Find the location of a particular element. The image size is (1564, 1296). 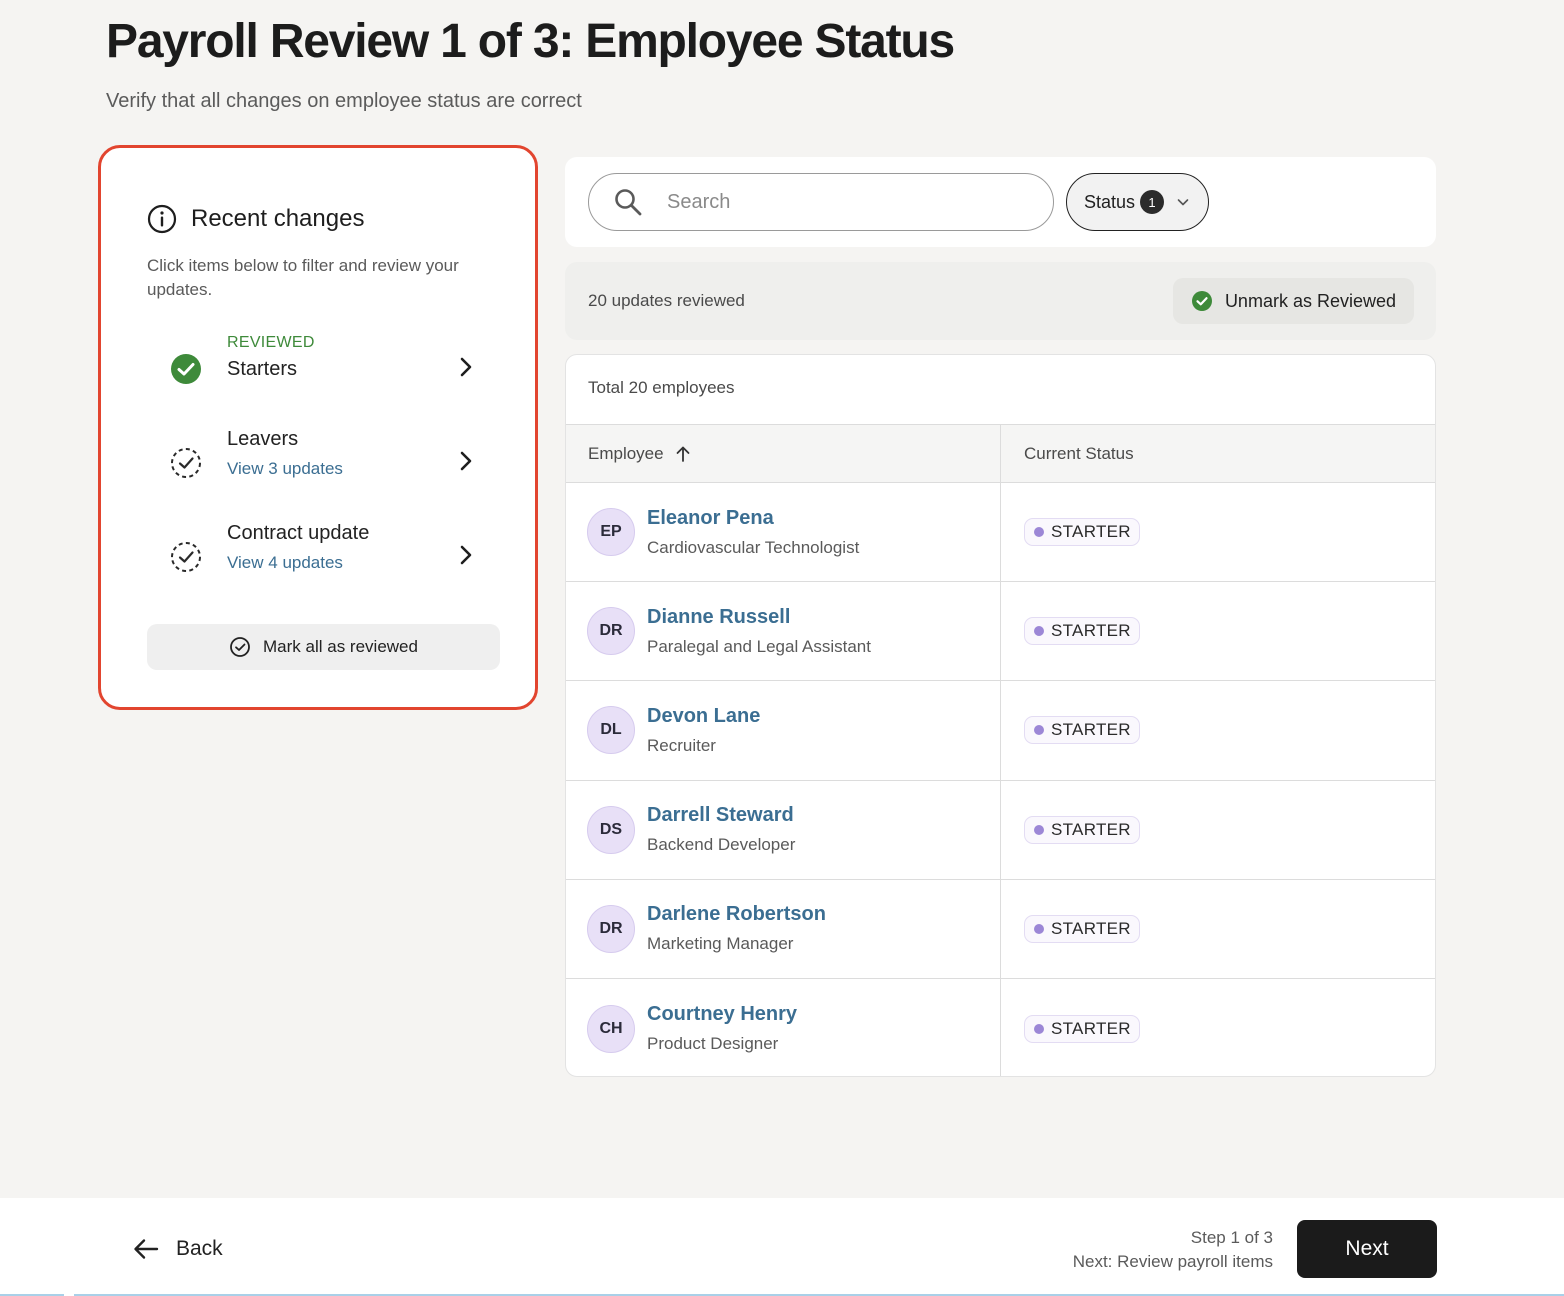

employee-role: Paralegal and Legal Assistant is located at coordinates (759, 646).